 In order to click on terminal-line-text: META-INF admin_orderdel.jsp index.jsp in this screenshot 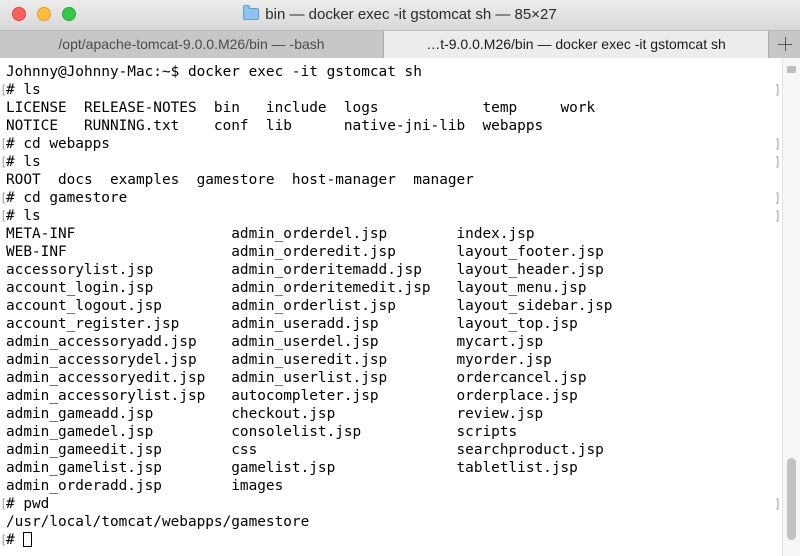, I will do `click(270, 234)`.